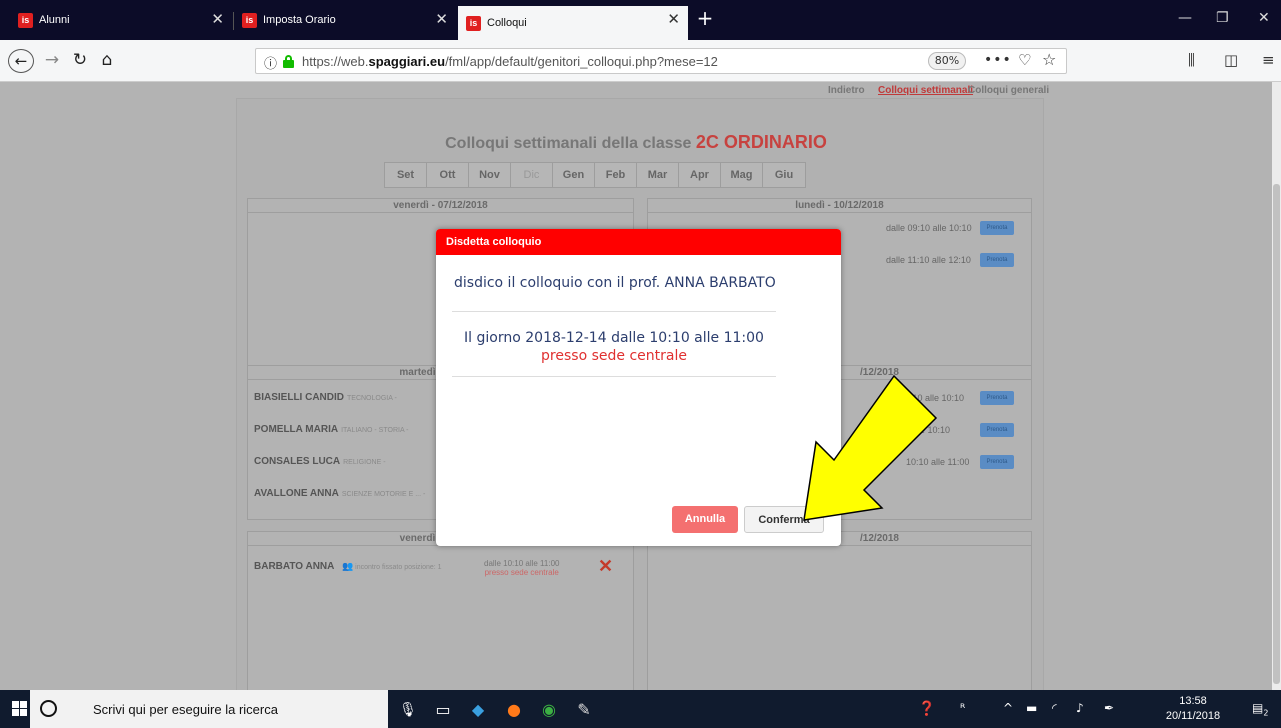 This screenshot has height=728, width=1281. Describe the element at coordinates (478, 710) in the screenshot. I see `file-explorer-icon: ◆` at that location.